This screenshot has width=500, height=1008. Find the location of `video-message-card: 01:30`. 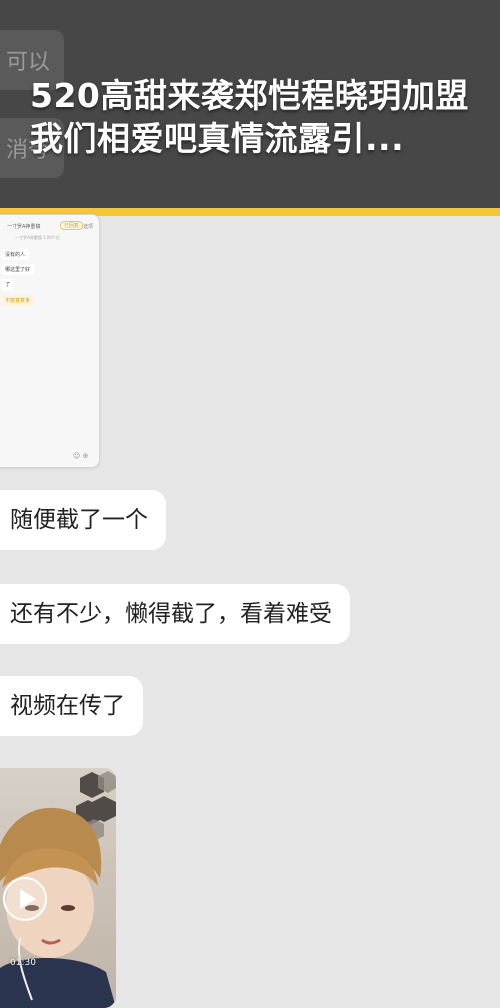

video-message-card: 01:30 is located at coordinates (58, 888).